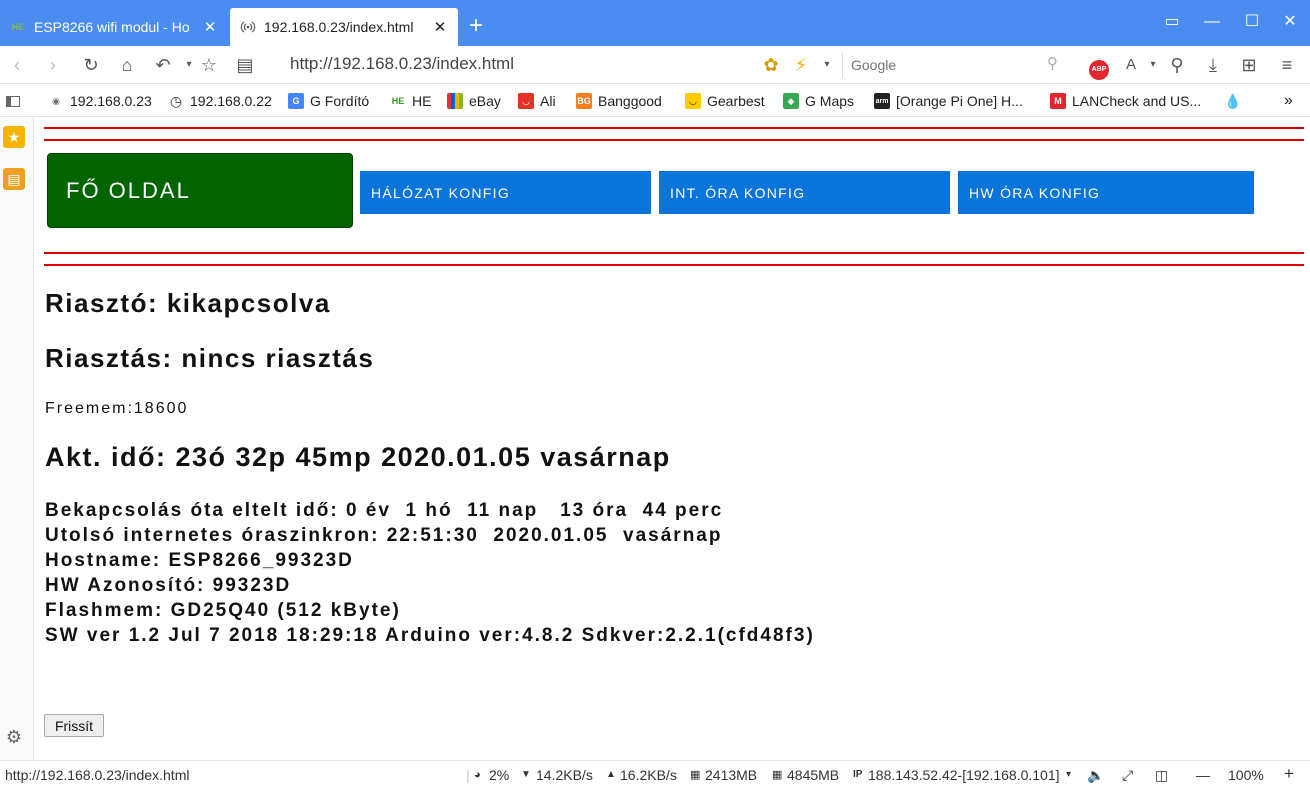 The image size is (1310, 788). What do you see at coordinates (771, 65) in the screenshot?
I see `extension-bee-icon: ✿` at bounding box center [771, 65].